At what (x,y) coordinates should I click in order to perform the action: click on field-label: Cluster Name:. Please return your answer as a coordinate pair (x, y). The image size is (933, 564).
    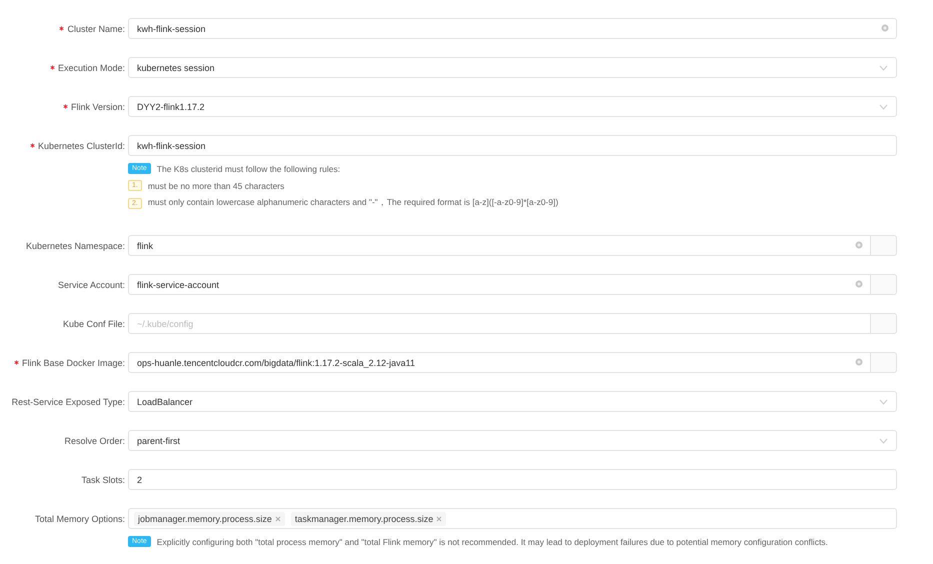
    Looking at the image, I should click on (96, 29).